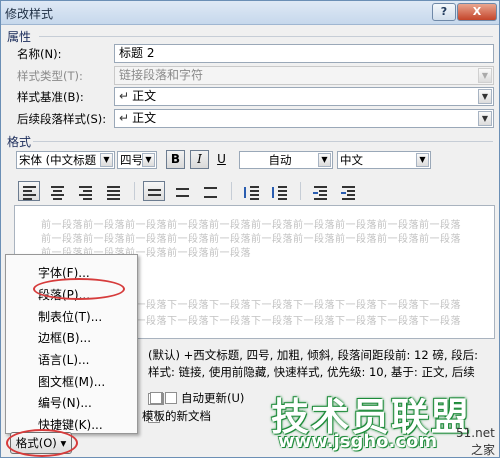 Image resolution: width=500 pixels, height=458 pixels. I want to click on font-size-select: 四号 ▼, so click(137, 160).